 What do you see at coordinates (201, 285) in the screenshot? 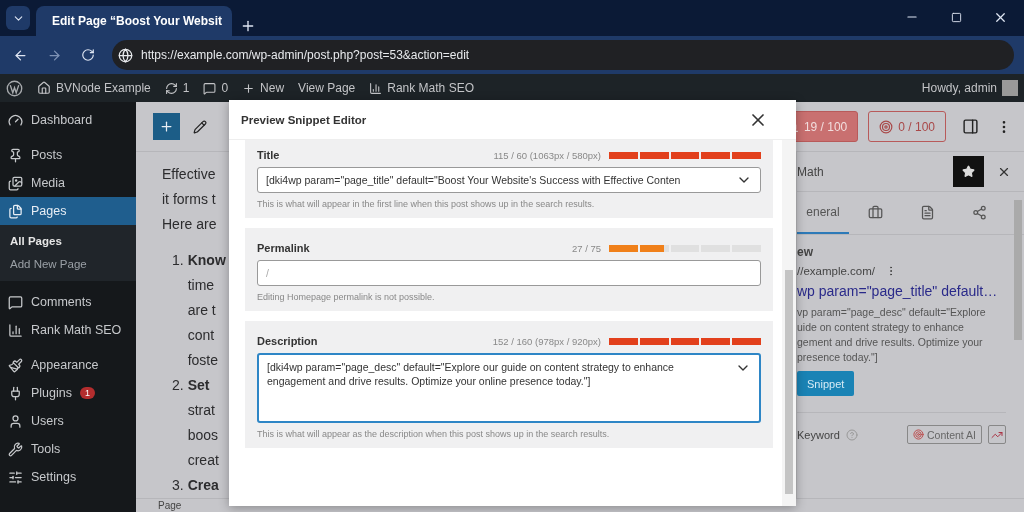
I see `list-text: time` at bounding box center [201, 285].